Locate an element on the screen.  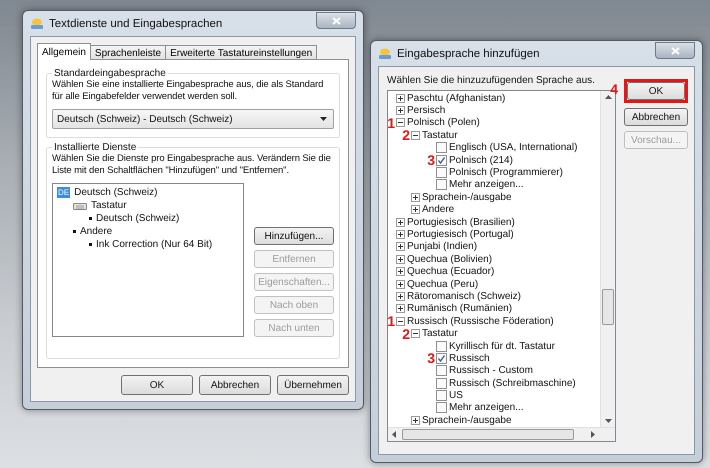
tree-item: US is located at coordinates (456, 396).